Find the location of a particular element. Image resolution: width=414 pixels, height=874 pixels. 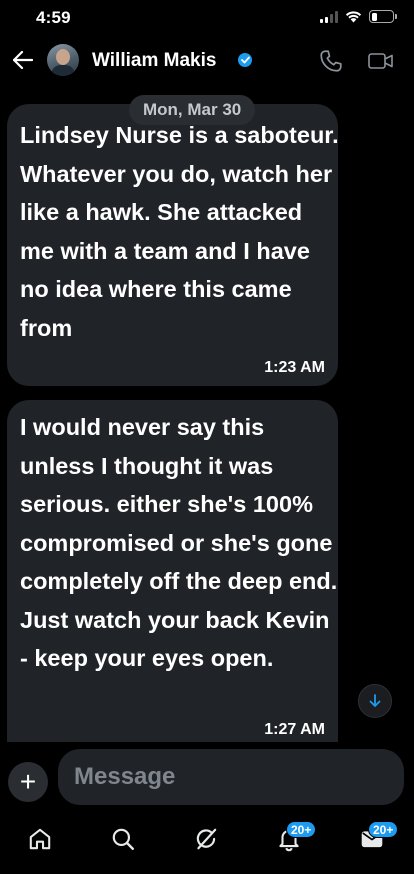

scroll-to-bottom-button is located at coordinates (375, 701).